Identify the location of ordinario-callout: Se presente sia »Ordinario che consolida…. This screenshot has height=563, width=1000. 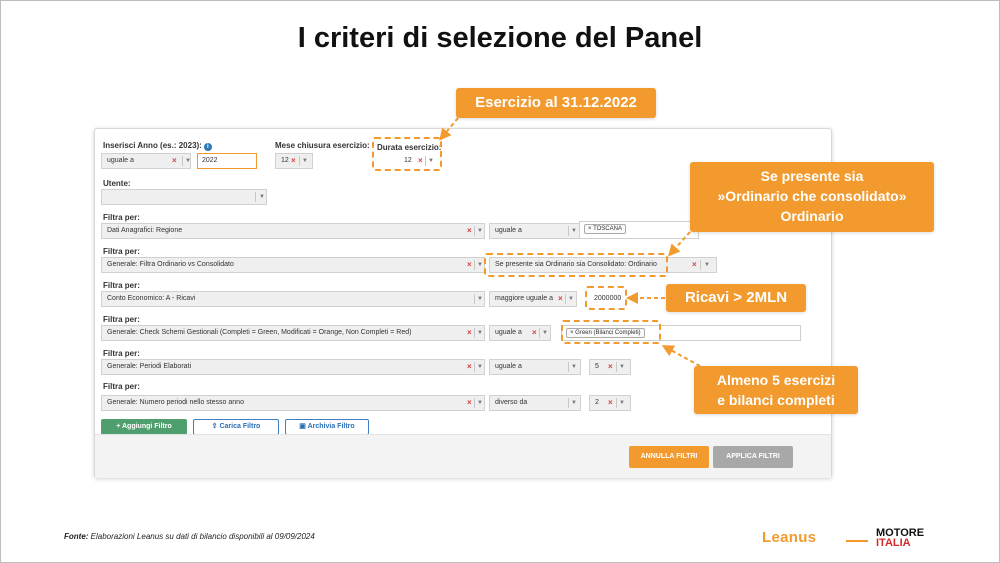
(812, 197).